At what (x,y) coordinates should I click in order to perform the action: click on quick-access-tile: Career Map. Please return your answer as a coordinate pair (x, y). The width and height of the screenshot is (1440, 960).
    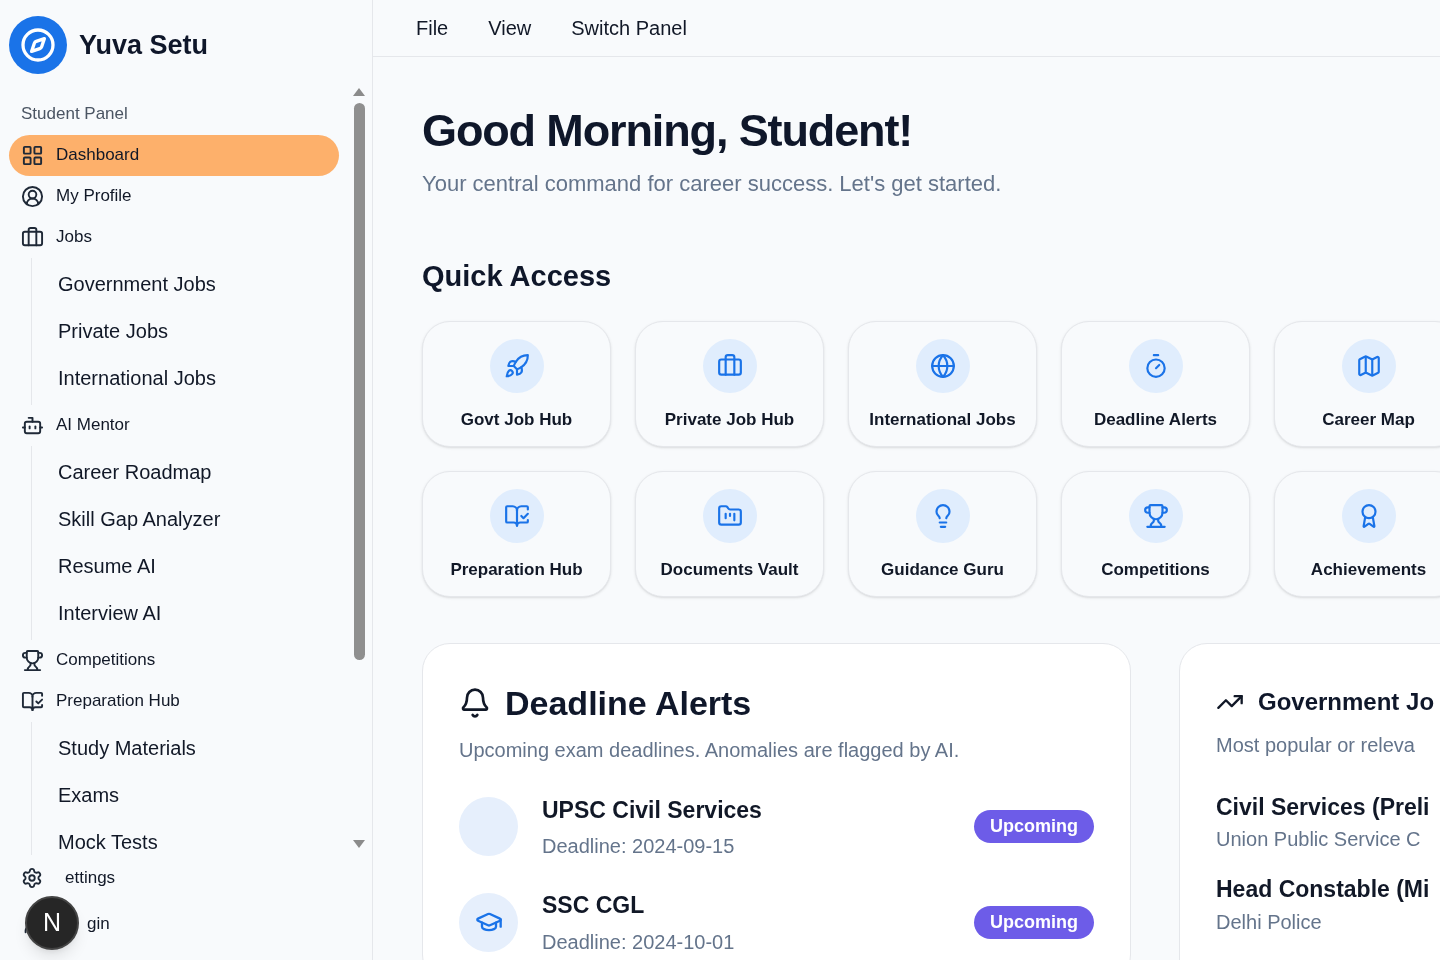
    Looking at the image, I should click on (1357, 383).